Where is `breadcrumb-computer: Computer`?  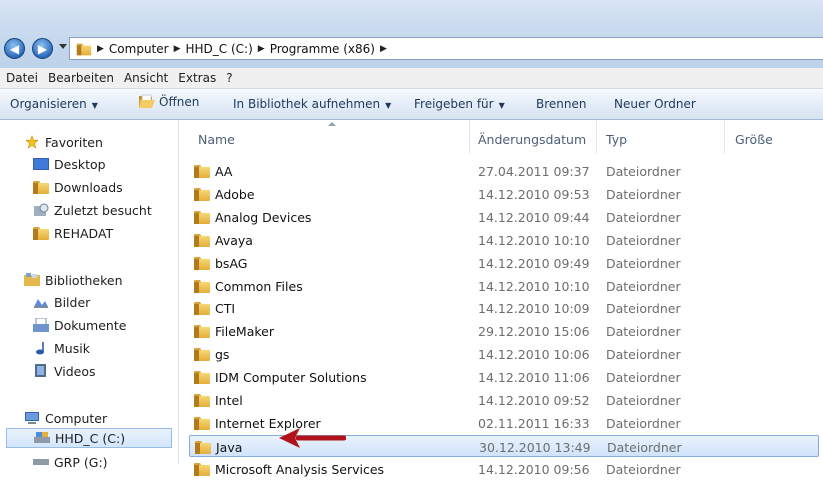
breadcrumb-computer: Computer is located at coordinates (139, 49).